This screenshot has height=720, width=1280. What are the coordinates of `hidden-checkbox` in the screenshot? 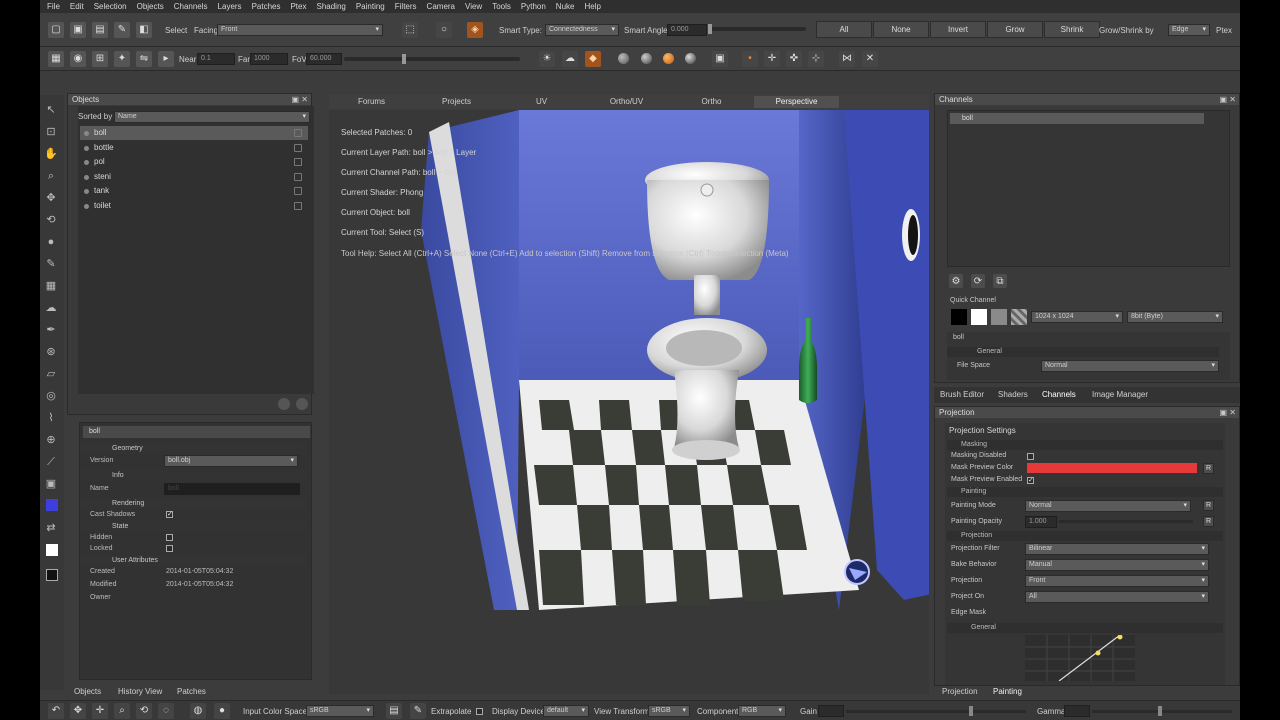 It's located at (169, 537).